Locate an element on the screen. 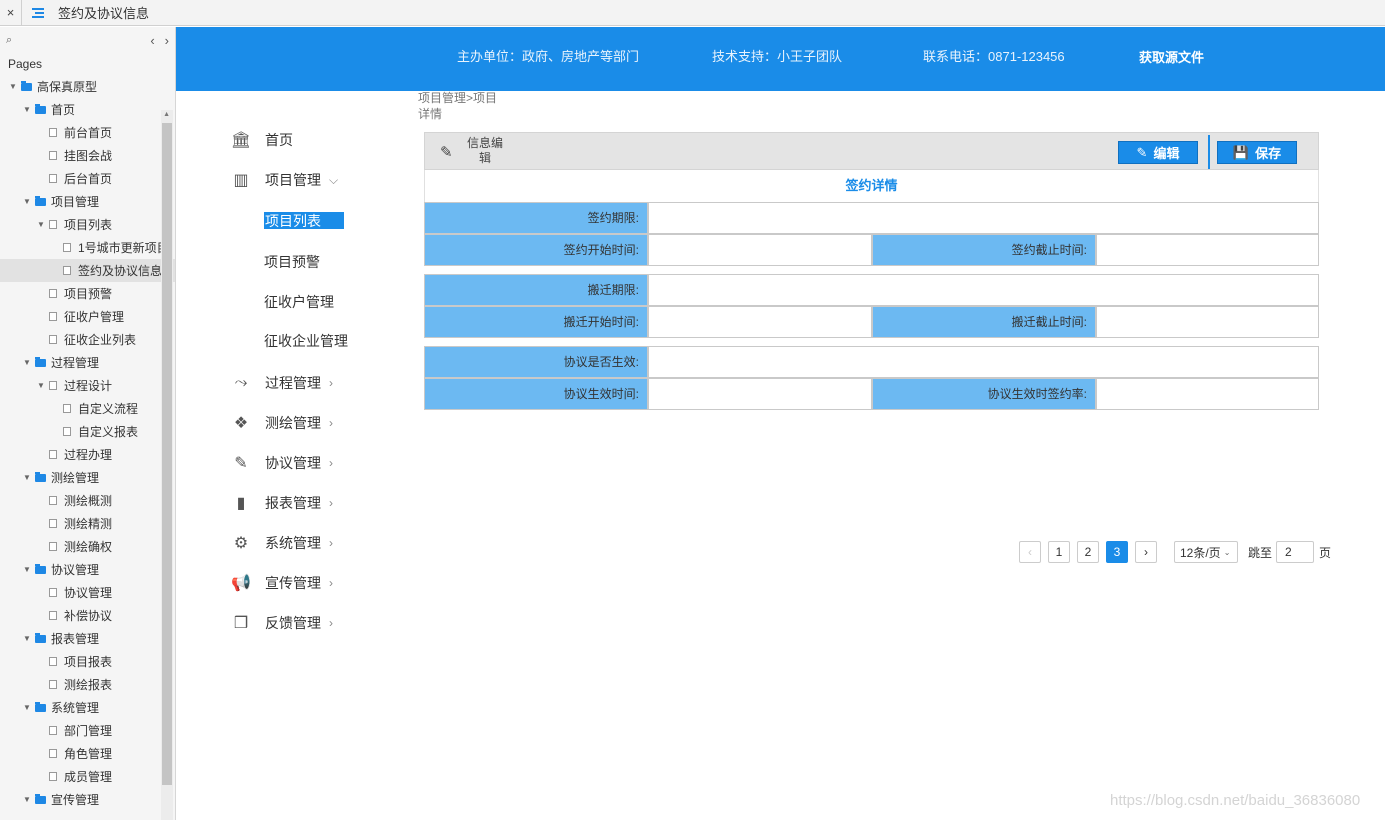  prev-page-button: ‹ is located at coordinates (1030, 552).